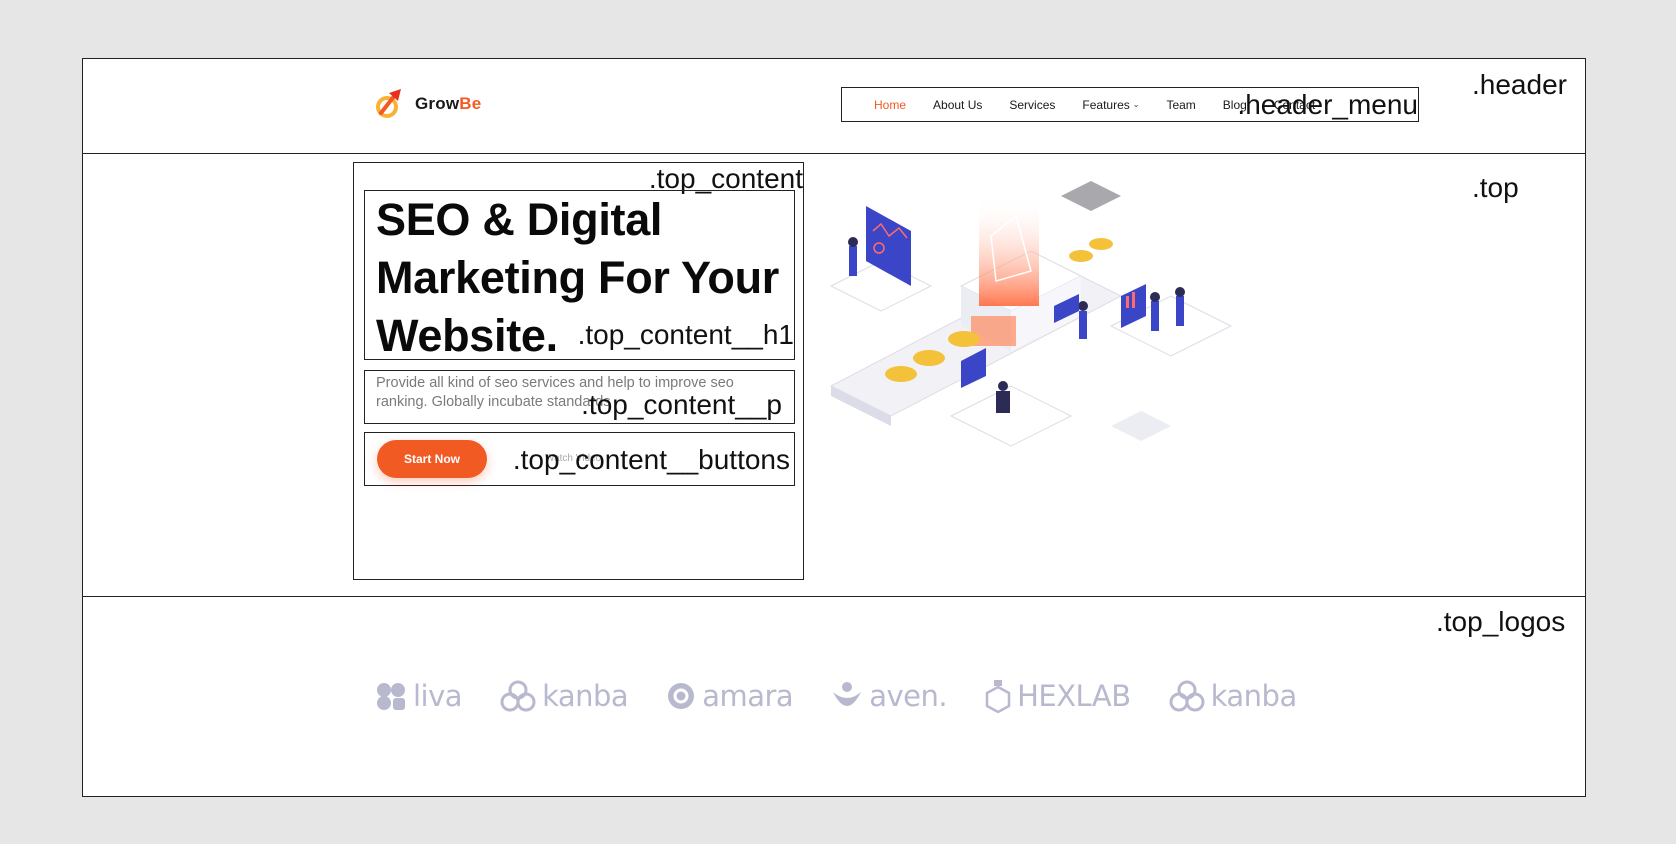  I want to click on brand-logo: GrowBe, so click(428, 104).